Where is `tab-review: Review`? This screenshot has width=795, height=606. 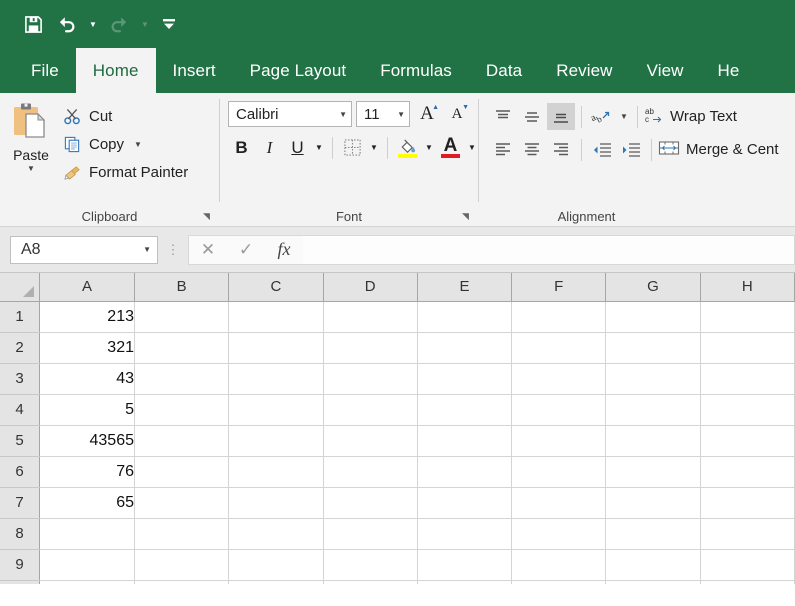
tab-review: Review is located at coordinates (584, 70).